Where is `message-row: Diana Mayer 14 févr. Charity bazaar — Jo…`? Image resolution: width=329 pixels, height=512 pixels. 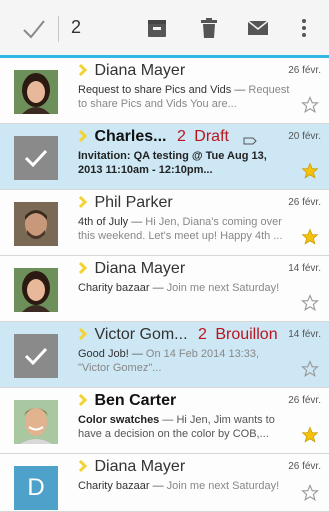 message-row: Diana Mayer 14 févr. Charity bazaar — Jo… is located at coordinates (164, 289).